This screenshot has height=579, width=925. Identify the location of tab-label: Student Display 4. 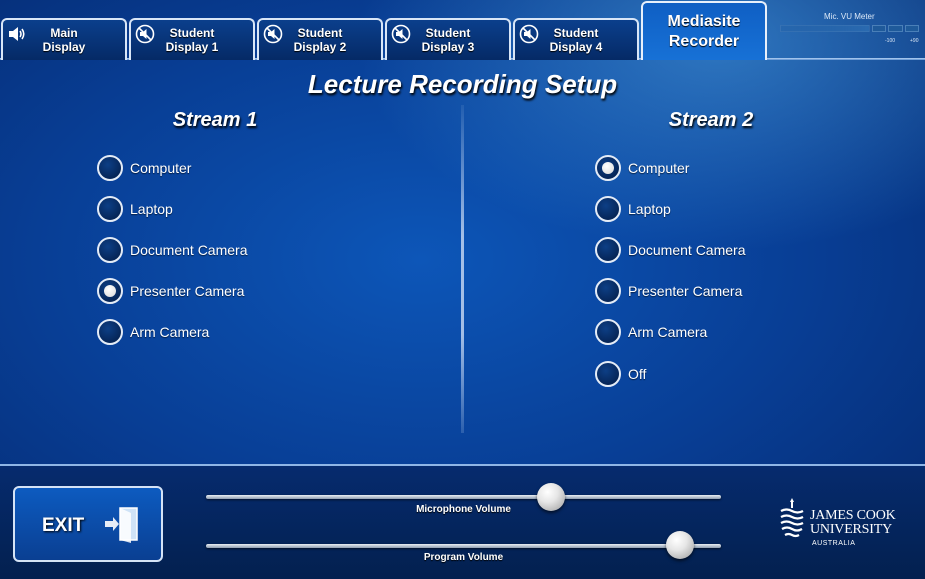
(576, 40).